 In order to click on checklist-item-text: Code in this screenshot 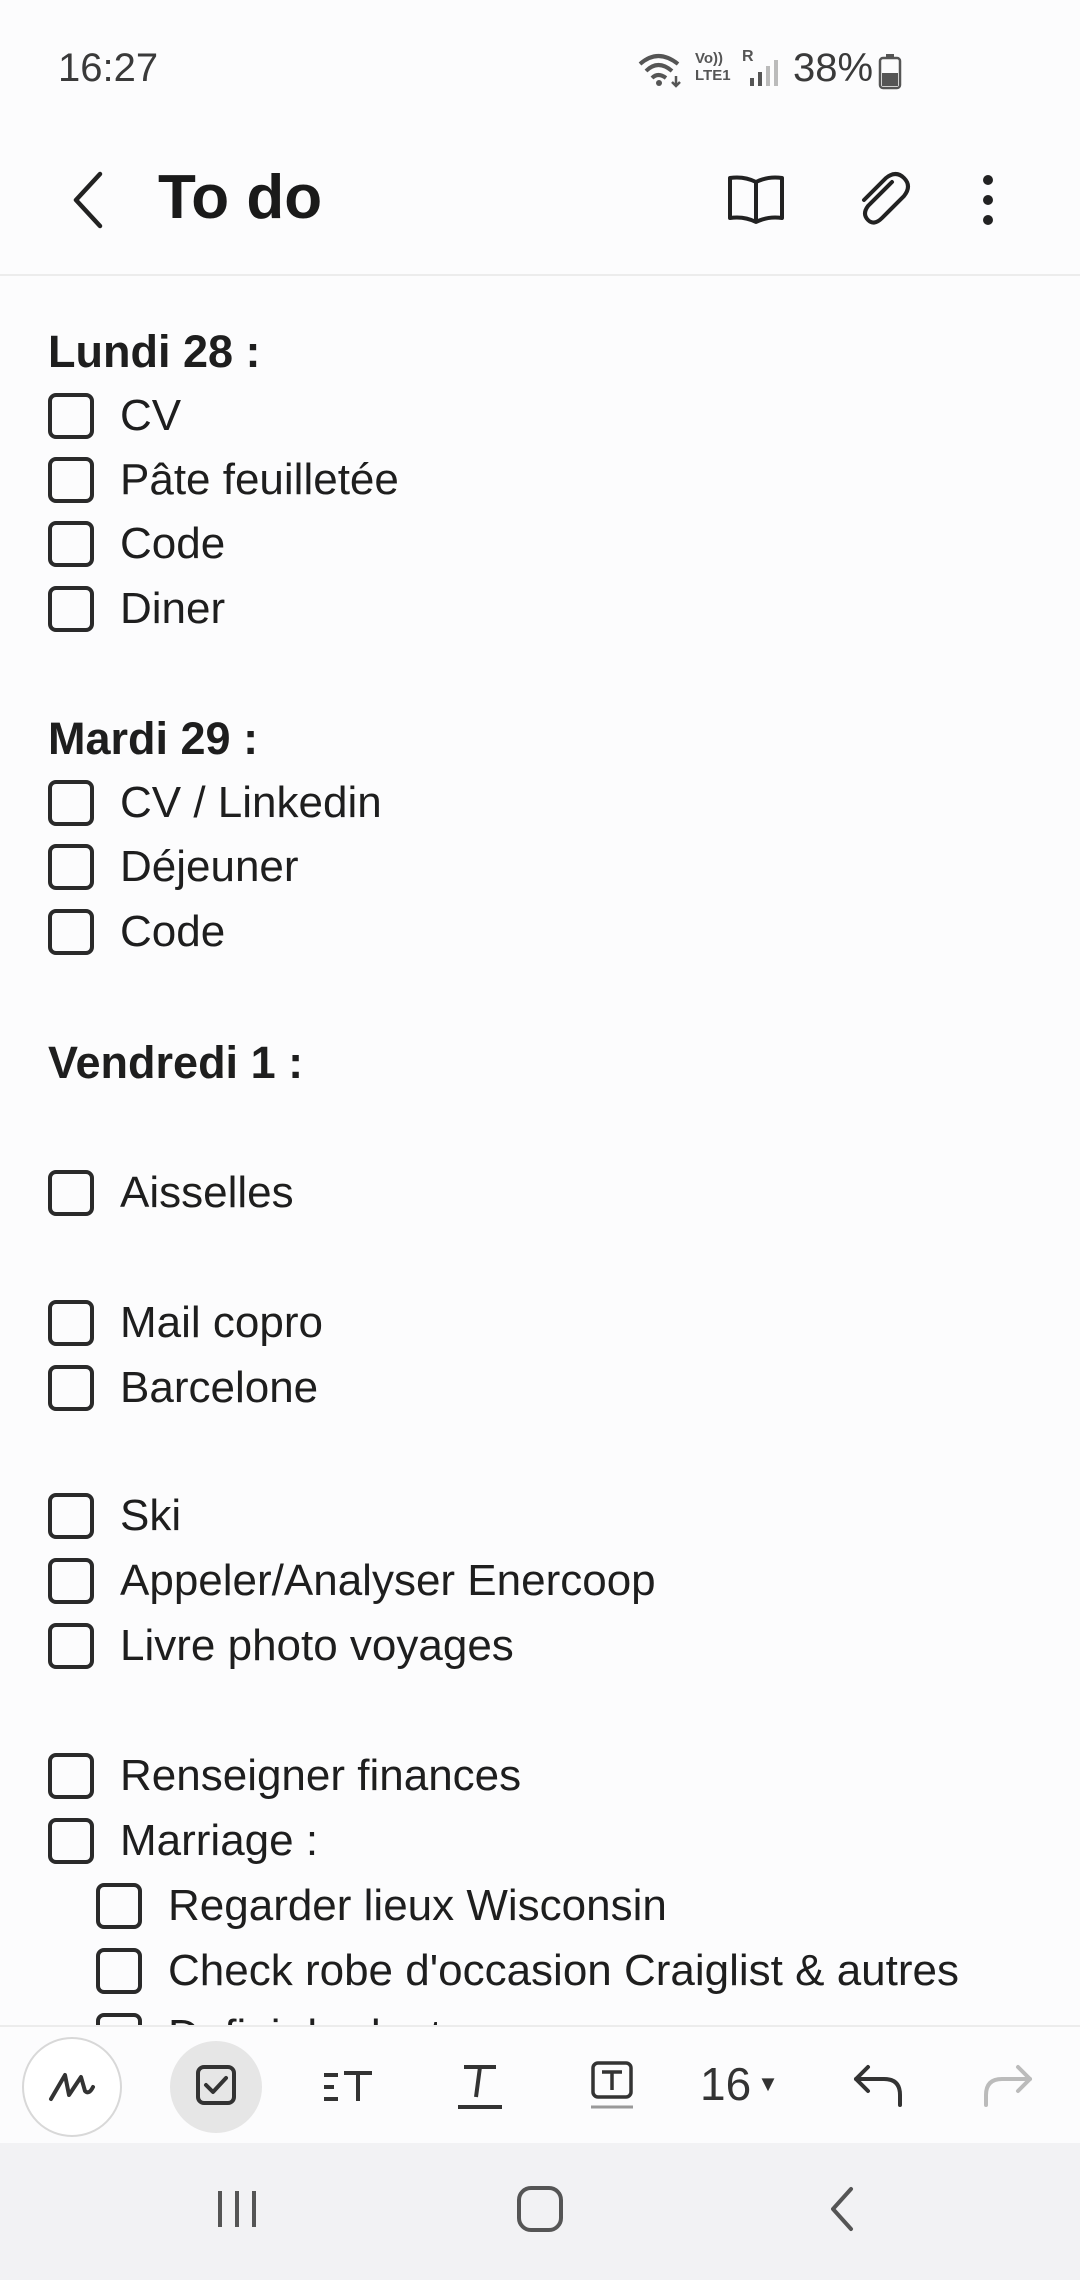, I will do `click(173, 931)`.